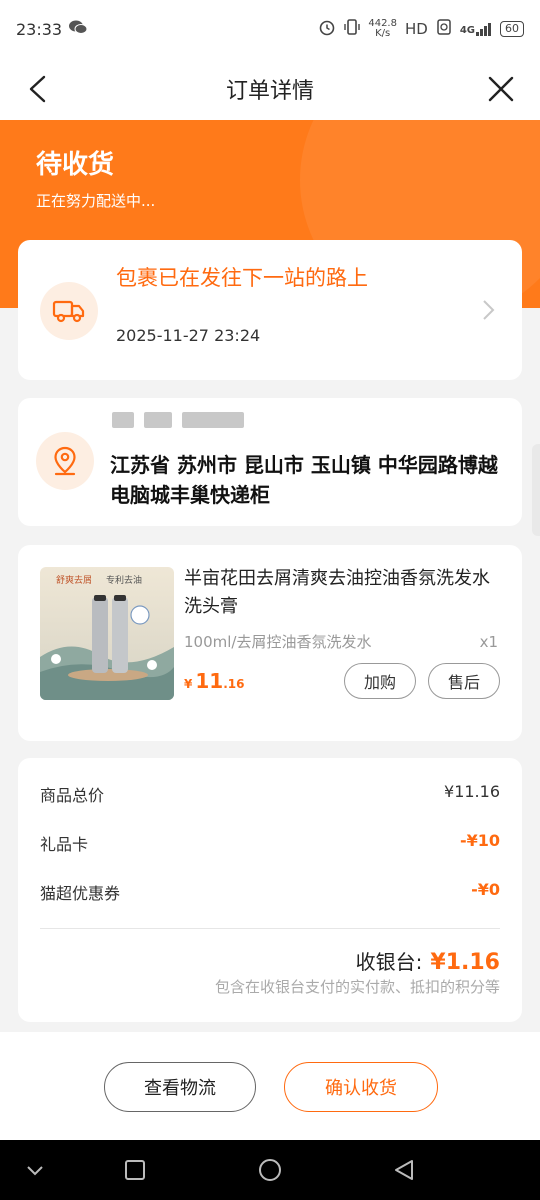 This screenshot has height=1200, width=540. Describe the element at coordinates (270, 794) in the screenshot. I see `summary-row-subtotal: 商品总价 ¥11.16` at that location.